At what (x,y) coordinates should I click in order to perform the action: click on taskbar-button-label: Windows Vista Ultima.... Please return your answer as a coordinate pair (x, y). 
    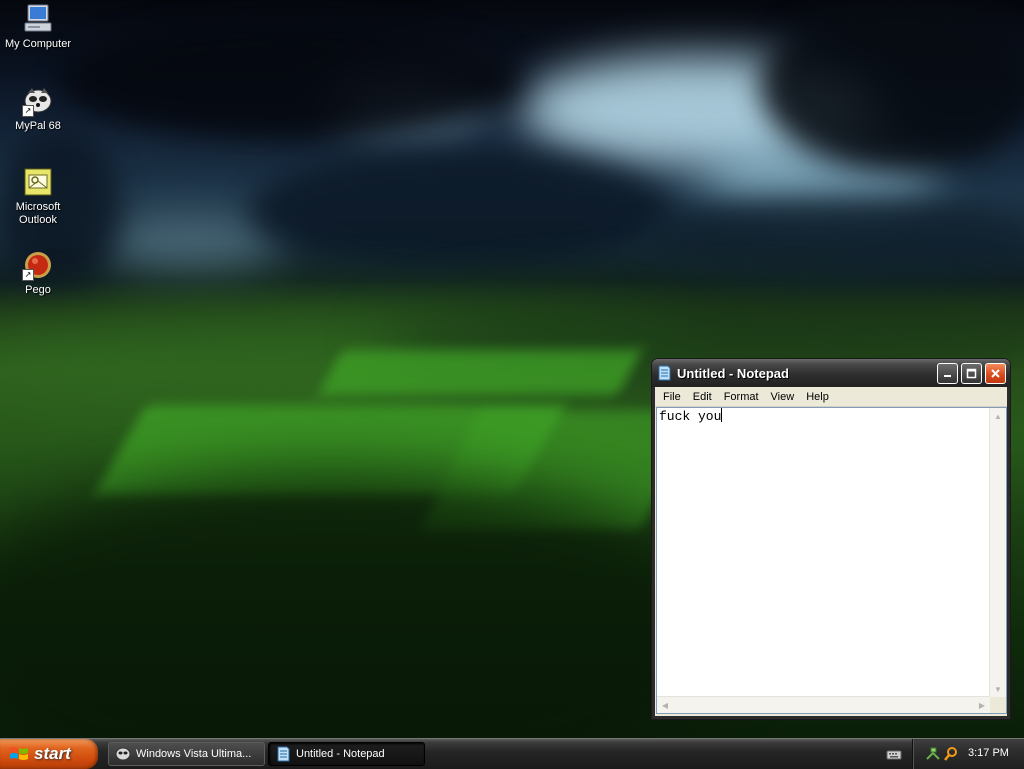
    Looking at the image, I should click on (194, 754).